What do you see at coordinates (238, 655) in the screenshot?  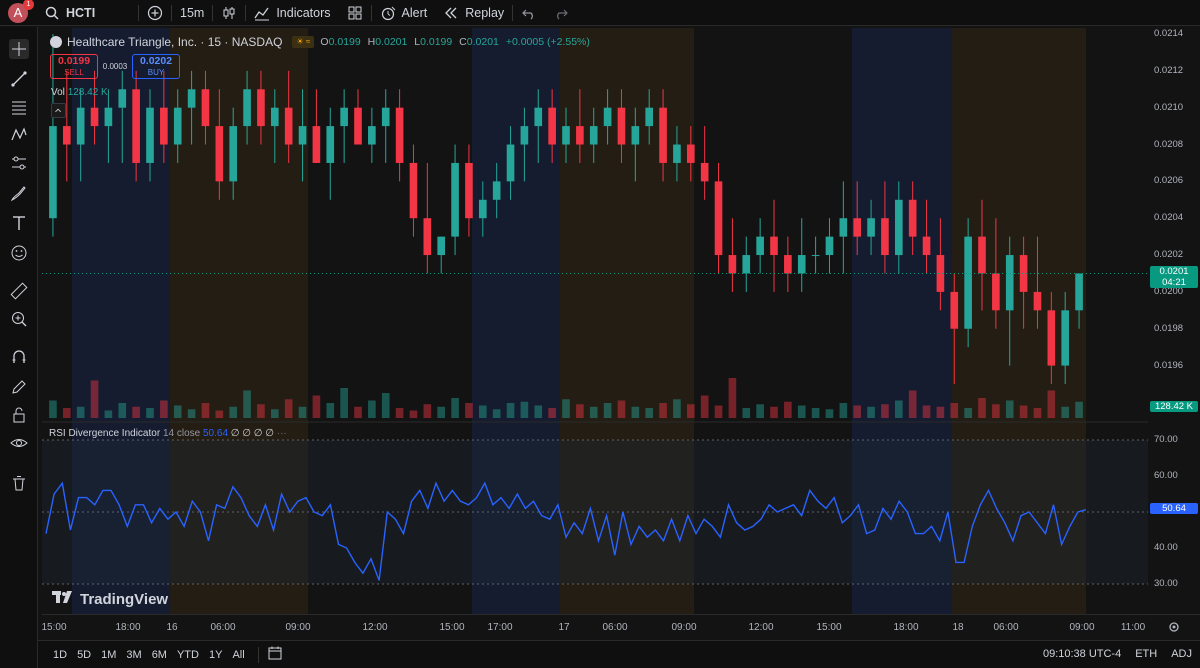 I see `range-button-all: All` at bounding box center [238, 655].